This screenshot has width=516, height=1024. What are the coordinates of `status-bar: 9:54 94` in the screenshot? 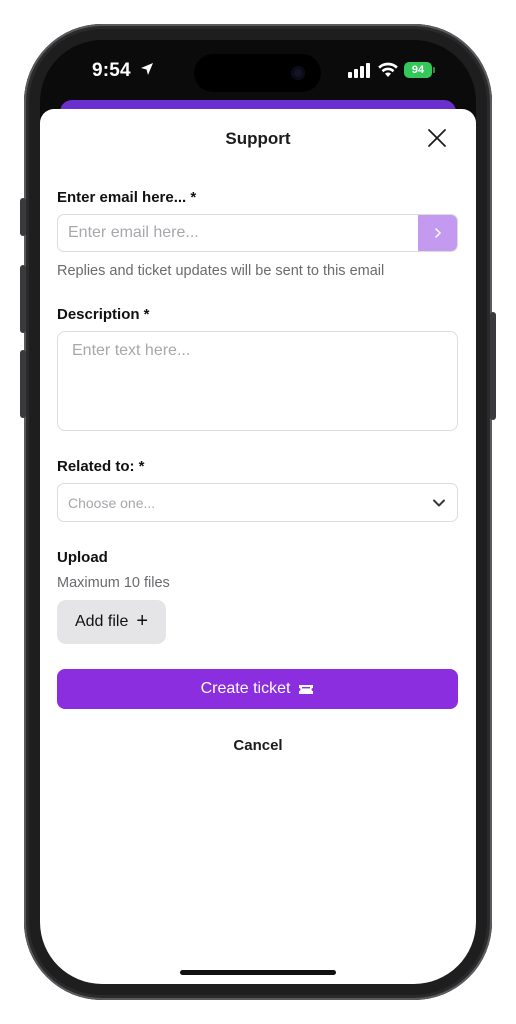 It's located at (258, 72).